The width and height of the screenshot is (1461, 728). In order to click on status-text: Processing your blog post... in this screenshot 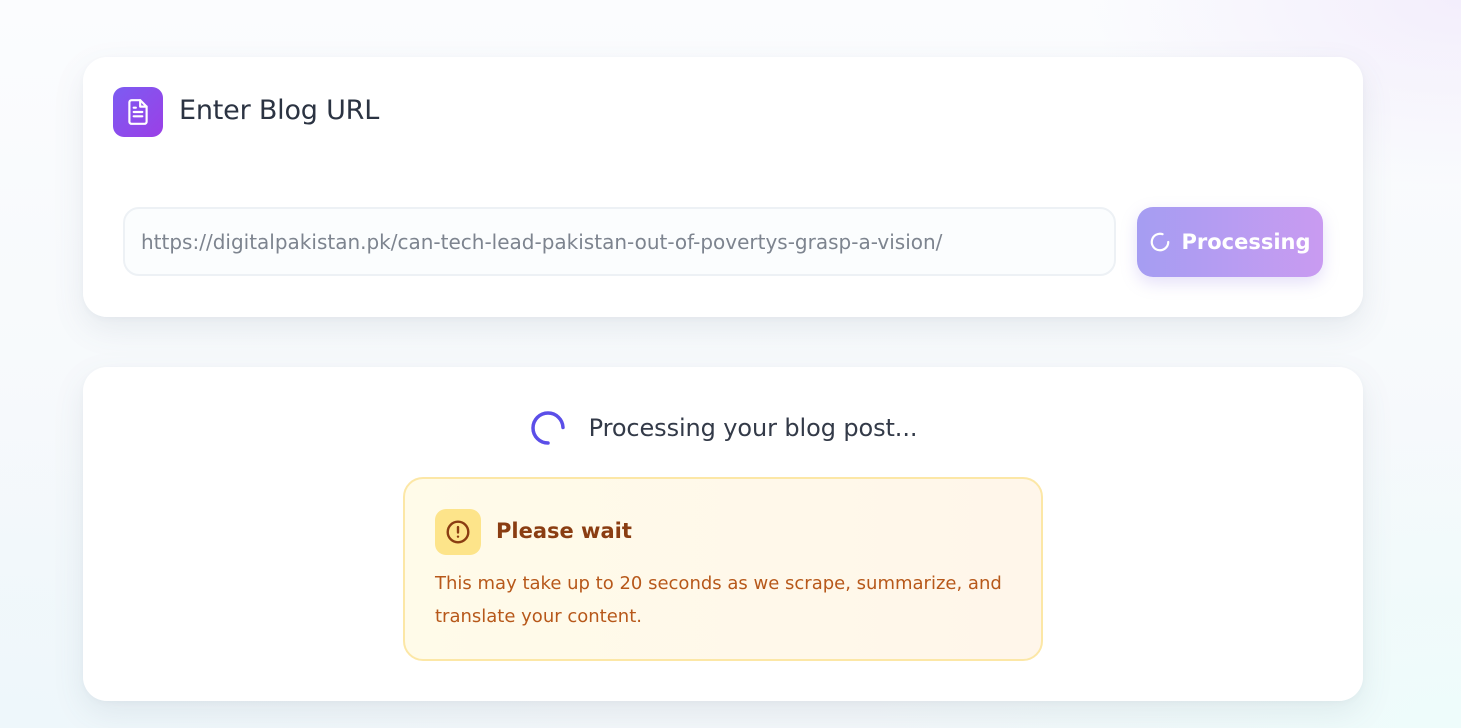, I will do `click(753, 428)`.